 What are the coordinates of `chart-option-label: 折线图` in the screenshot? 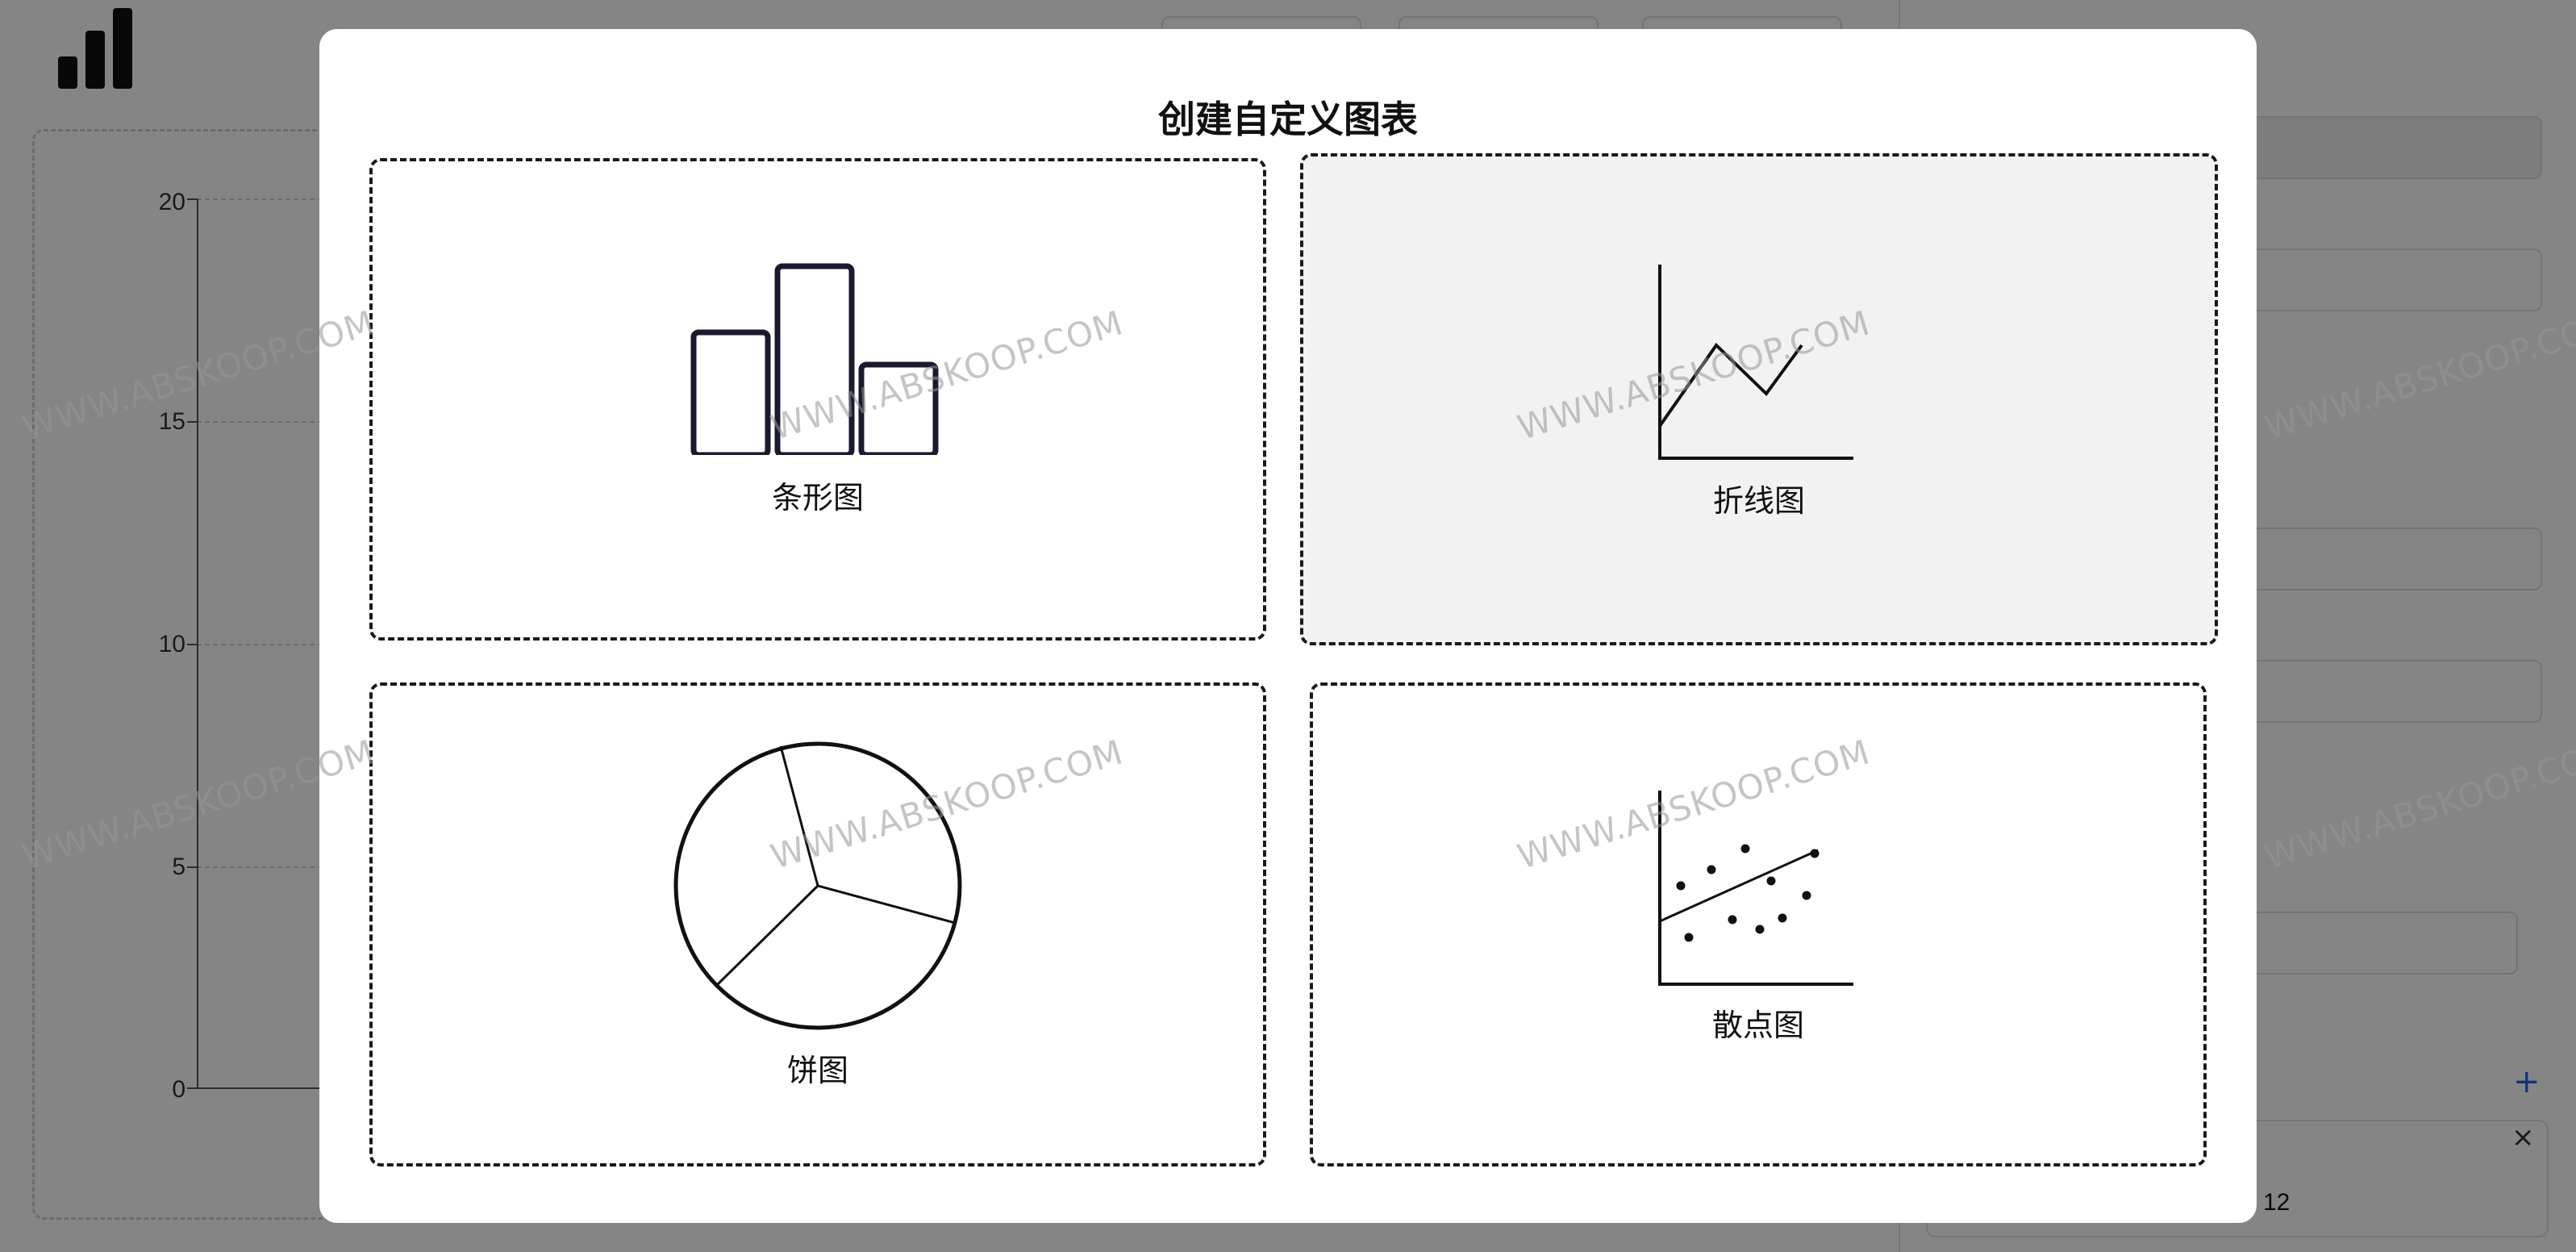 It's located at (1758, 501).